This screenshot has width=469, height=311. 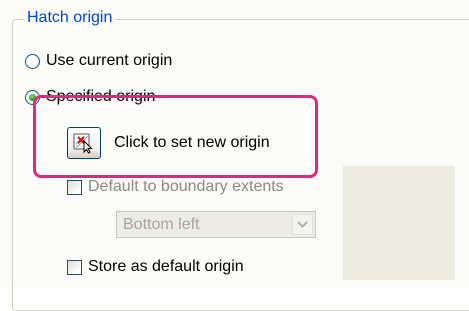 What do you see at coordinates (74, 187) in the screenshot?
I see `default-boundary-extents-checkbox` at bounding box center [74, 187].